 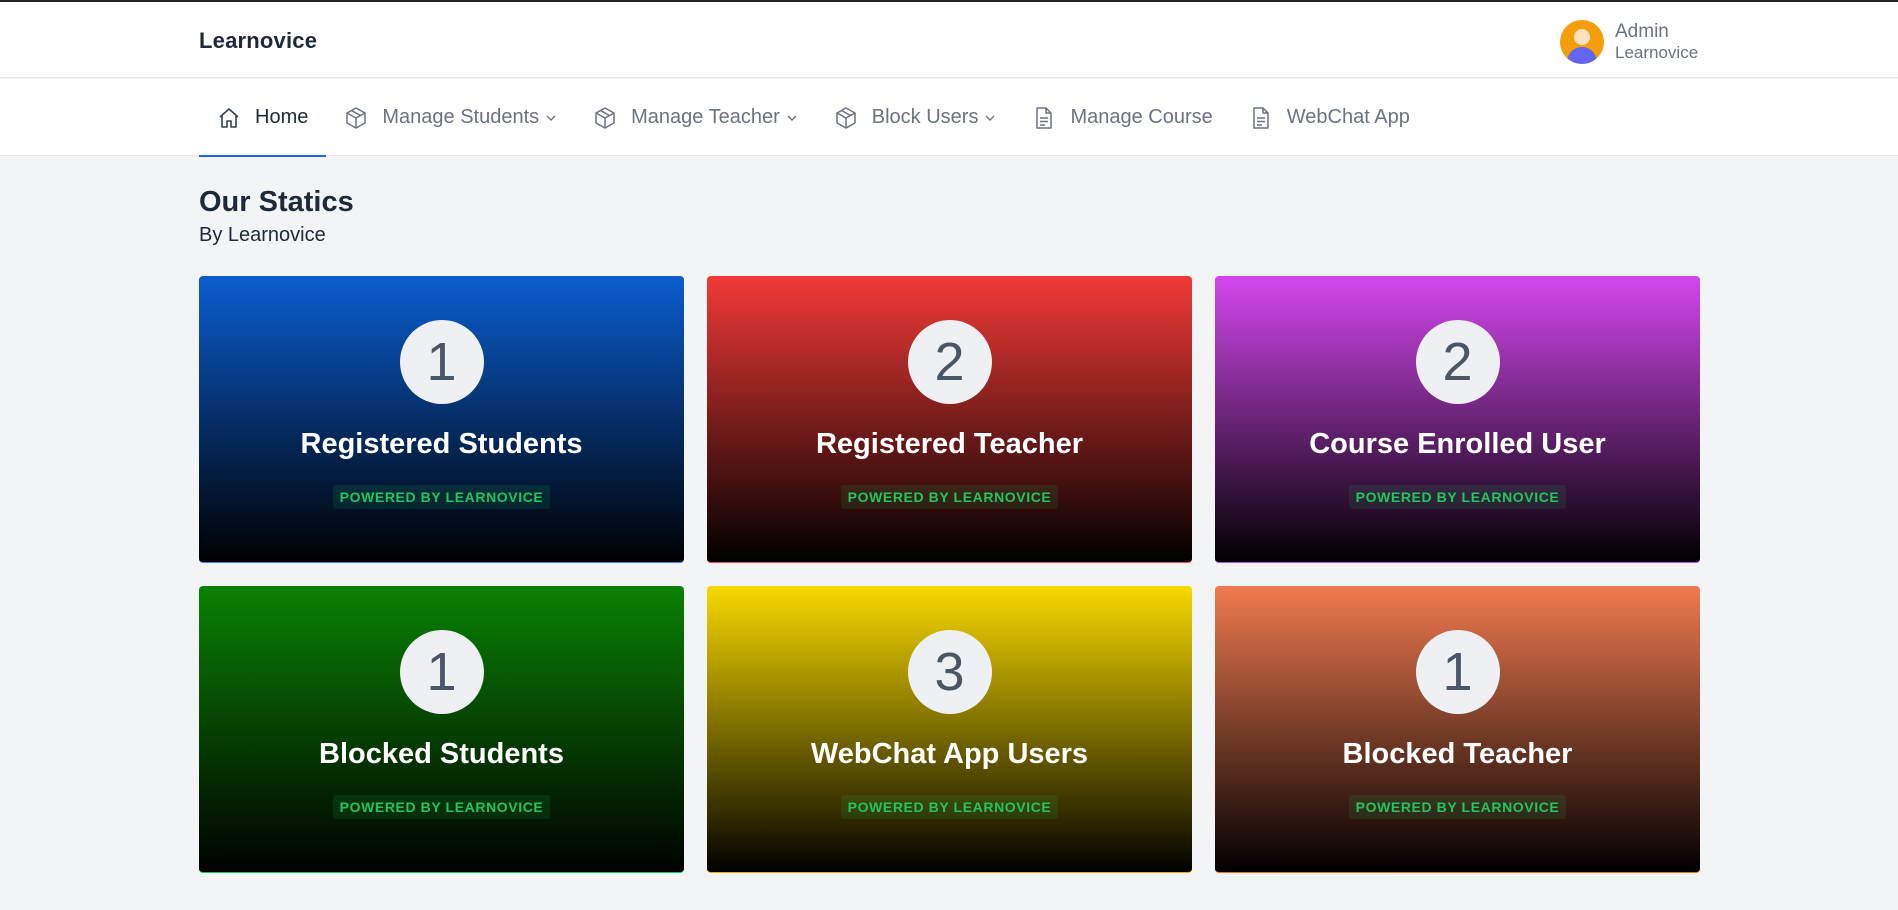 I want to click on stat-title: Course Enrolled User, so click(x=1457, y=444).